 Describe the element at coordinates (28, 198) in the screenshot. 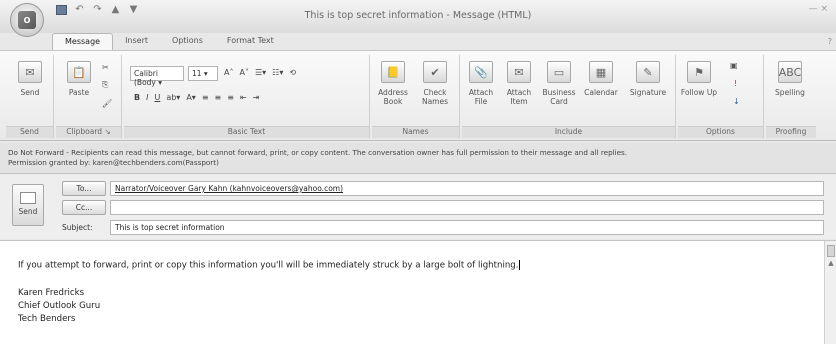

I see `send-envelope-icon` at that location.